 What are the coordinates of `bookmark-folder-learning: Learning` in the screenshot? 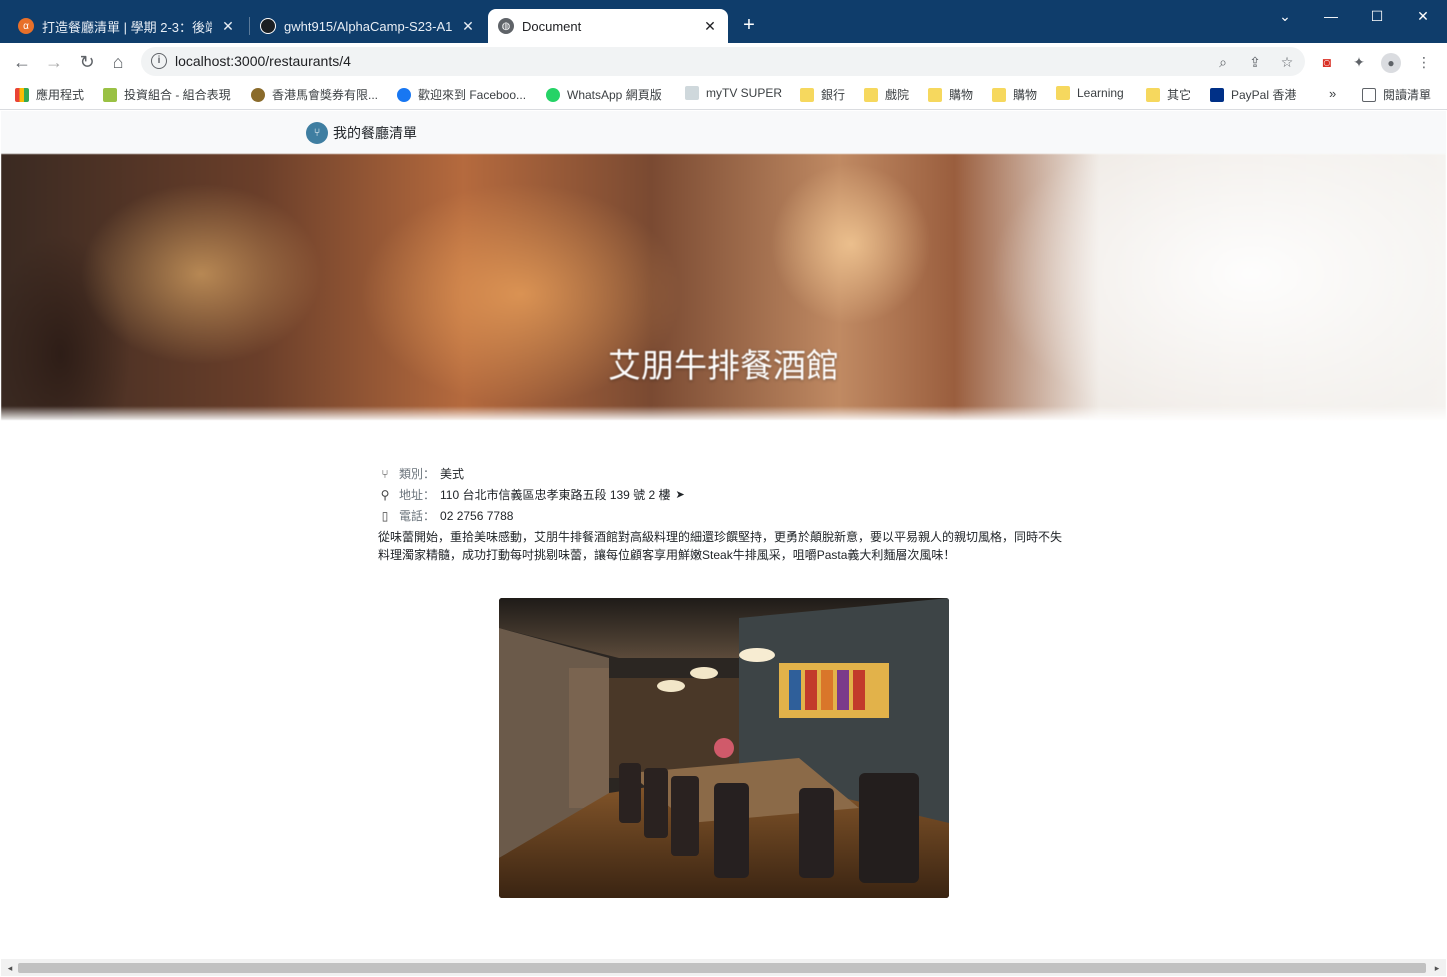 It's located at (1090, 93).